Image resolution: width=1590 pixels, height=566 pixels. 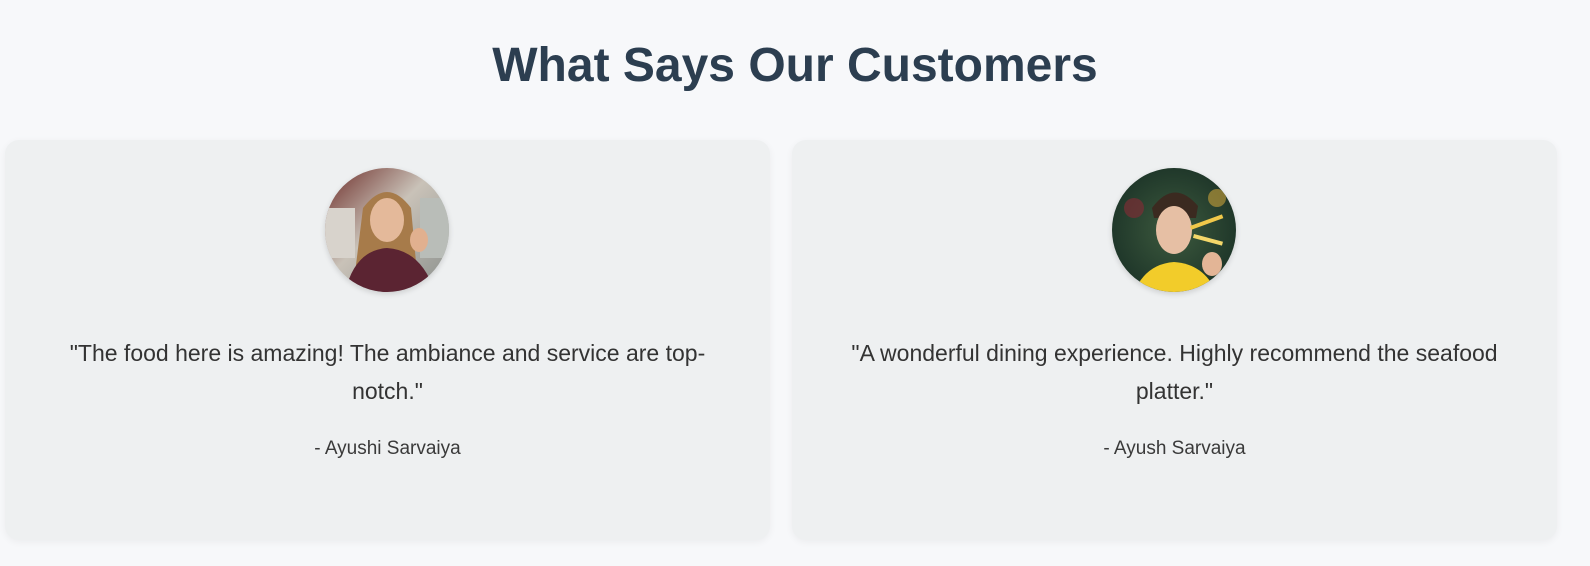 I want to click on testimonial-author: - Ayushi Sarvaiya, so click(x=387, y=448).